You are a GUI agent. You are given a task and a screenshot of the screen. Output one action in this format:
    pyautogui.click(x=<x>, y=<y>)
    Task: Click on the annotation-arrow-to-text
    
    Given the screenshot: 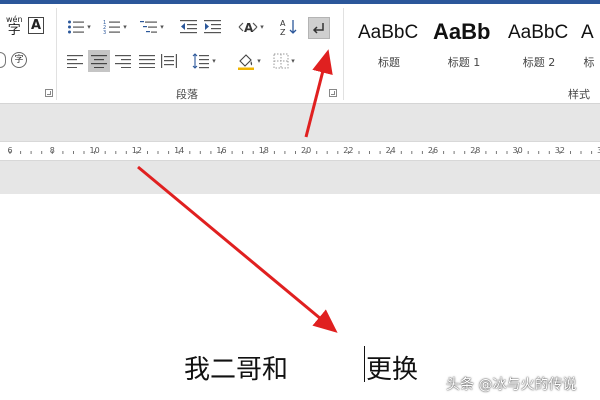 What is the action you would take?
    pyautogui.click(x=237, y=249)
    